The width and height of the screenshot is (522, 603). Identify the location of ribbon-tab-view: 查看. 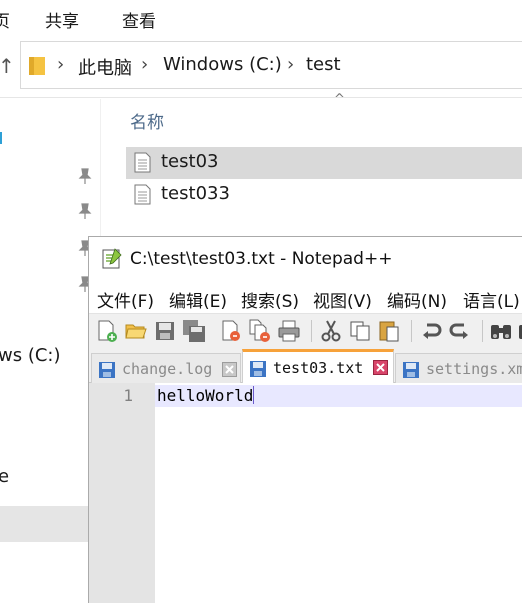
(139, 19).